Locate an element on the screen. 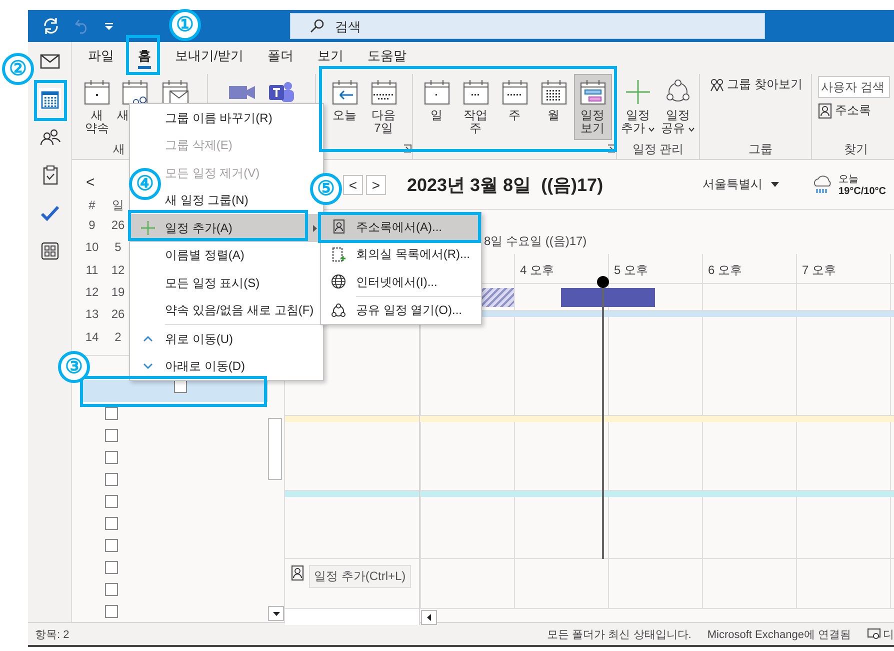  hour-label: 6 오후 is located at coordinates (725, 270).